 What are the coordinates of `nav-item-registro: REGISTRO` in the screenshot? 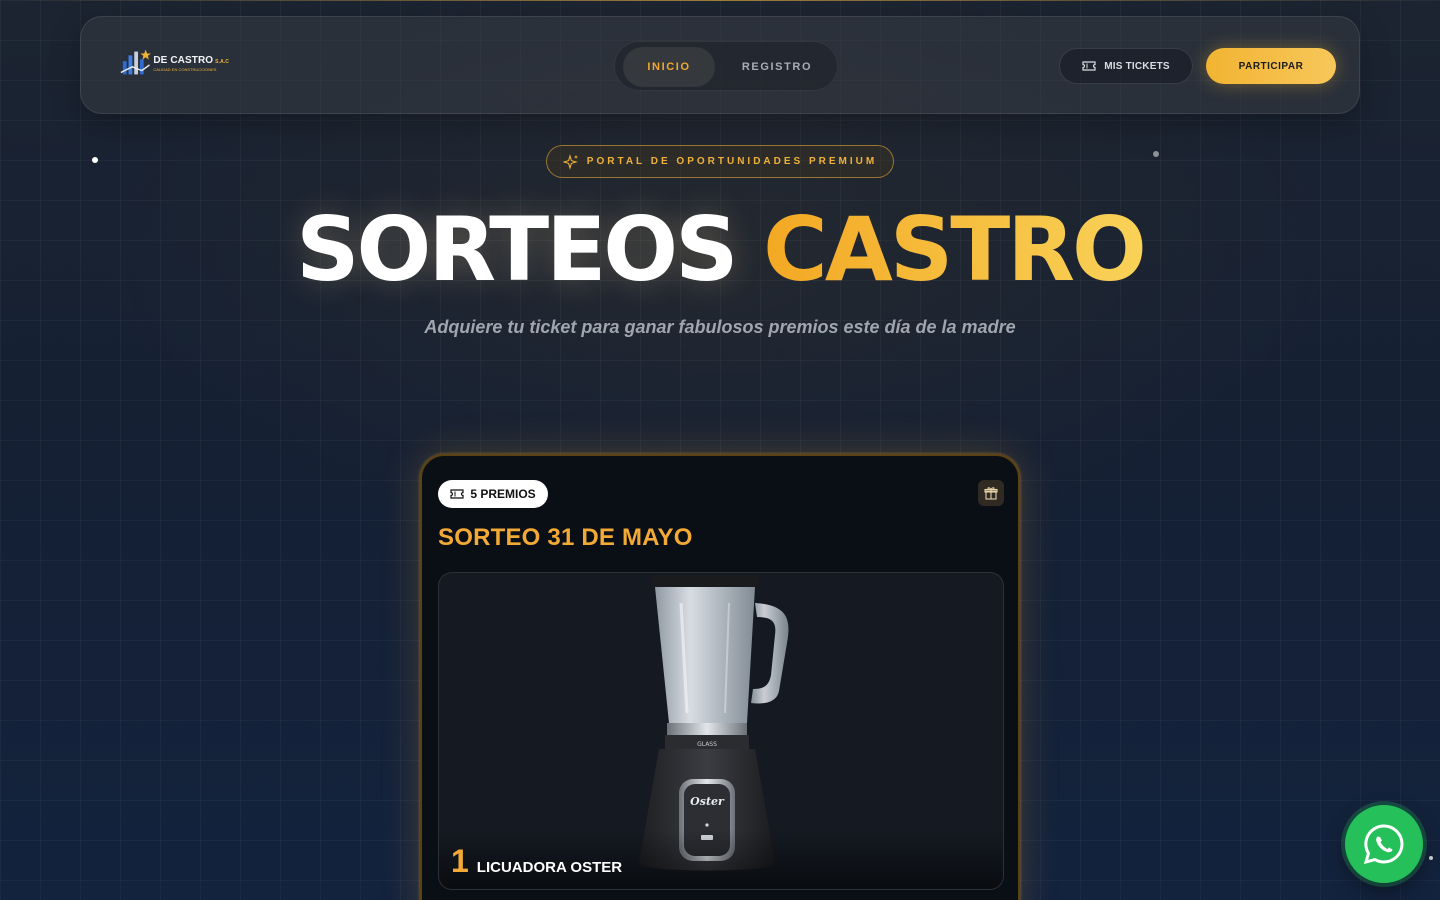 It's located at (777, 67).